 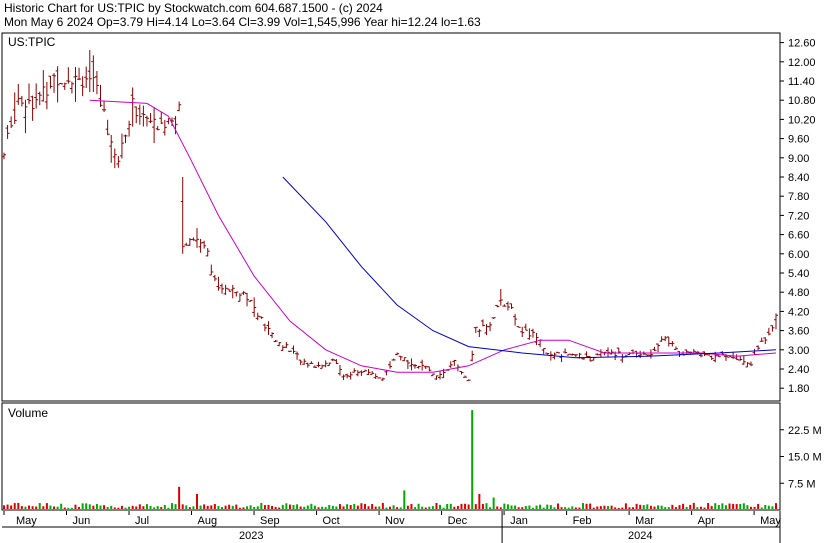 What do you see at coordinates (32, 42) in the screenshot?
I see `symbol-label: US:TPIC` at bounding box center [32, 42].